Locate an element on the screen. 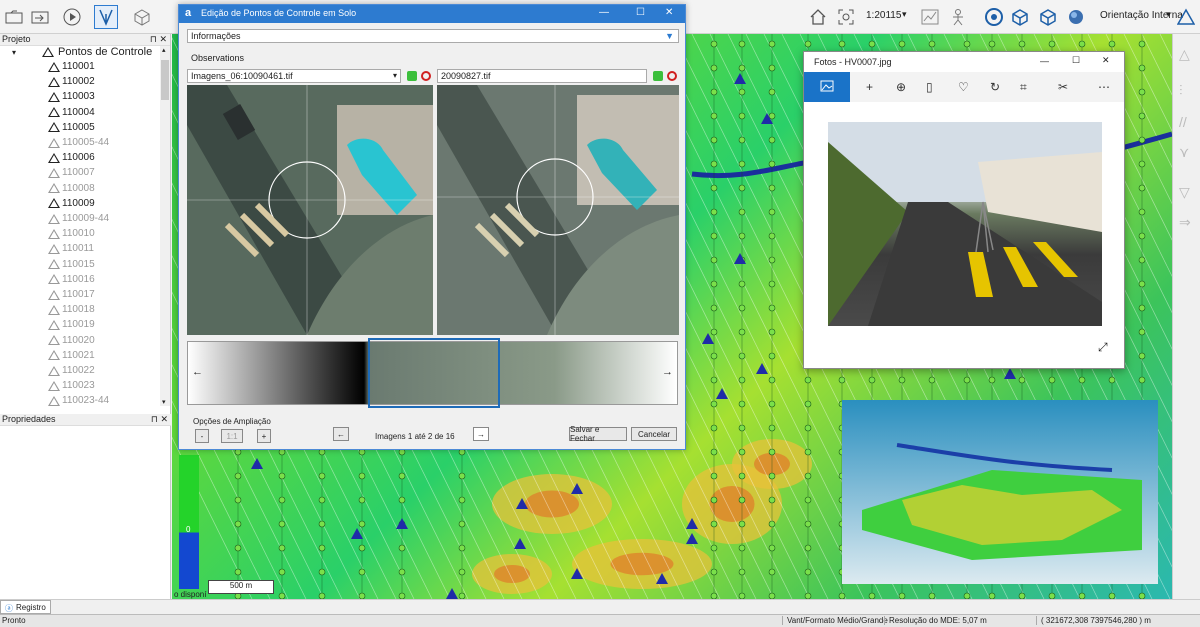 This screenshot has width=1200, height=627. cube-grid-icon is located at coordinates (1048, 17).